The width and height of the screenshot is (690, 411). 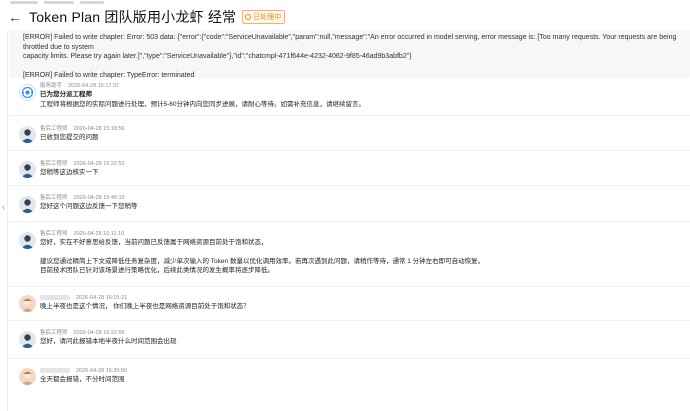 What do you see at coordinates (145, 306) in the screenshot?
I see `message-line: 晚上半夜也是这个情况， 你们晚上半夜也是网络资源目前处于饱和状态？` at bounding box center [145, 306].